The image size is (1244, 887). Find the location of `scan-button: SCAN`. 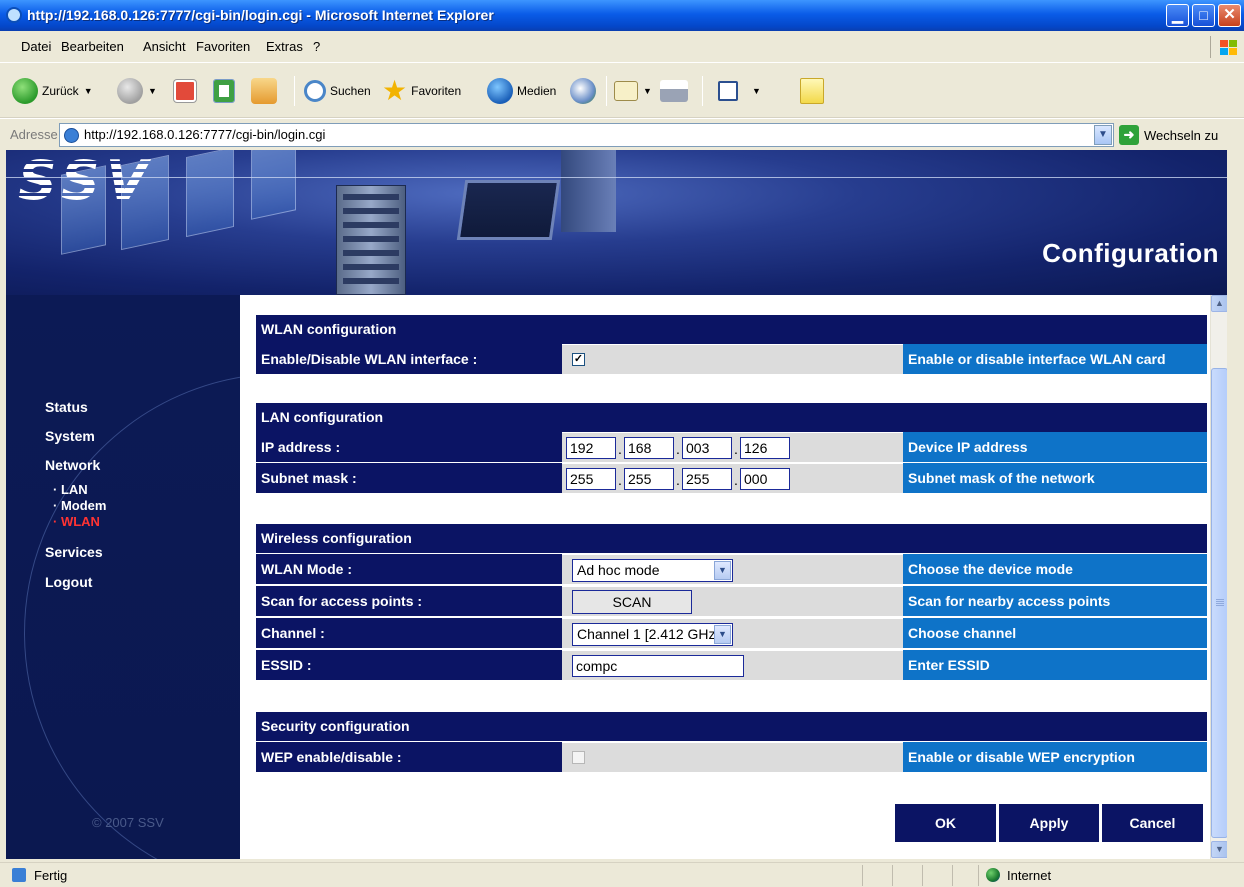

scan-button: SCAN is located at coordinates (632, 602).